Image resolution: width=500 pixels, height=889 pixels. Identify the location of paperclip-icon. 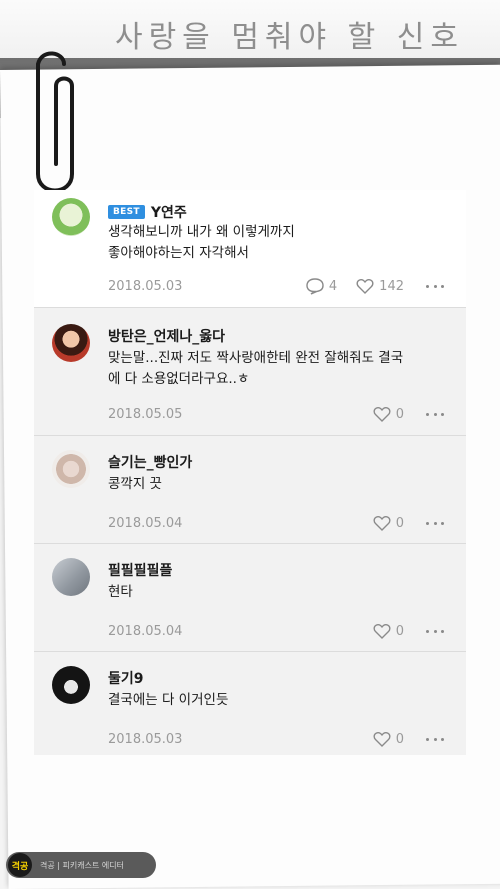
(55, 122).